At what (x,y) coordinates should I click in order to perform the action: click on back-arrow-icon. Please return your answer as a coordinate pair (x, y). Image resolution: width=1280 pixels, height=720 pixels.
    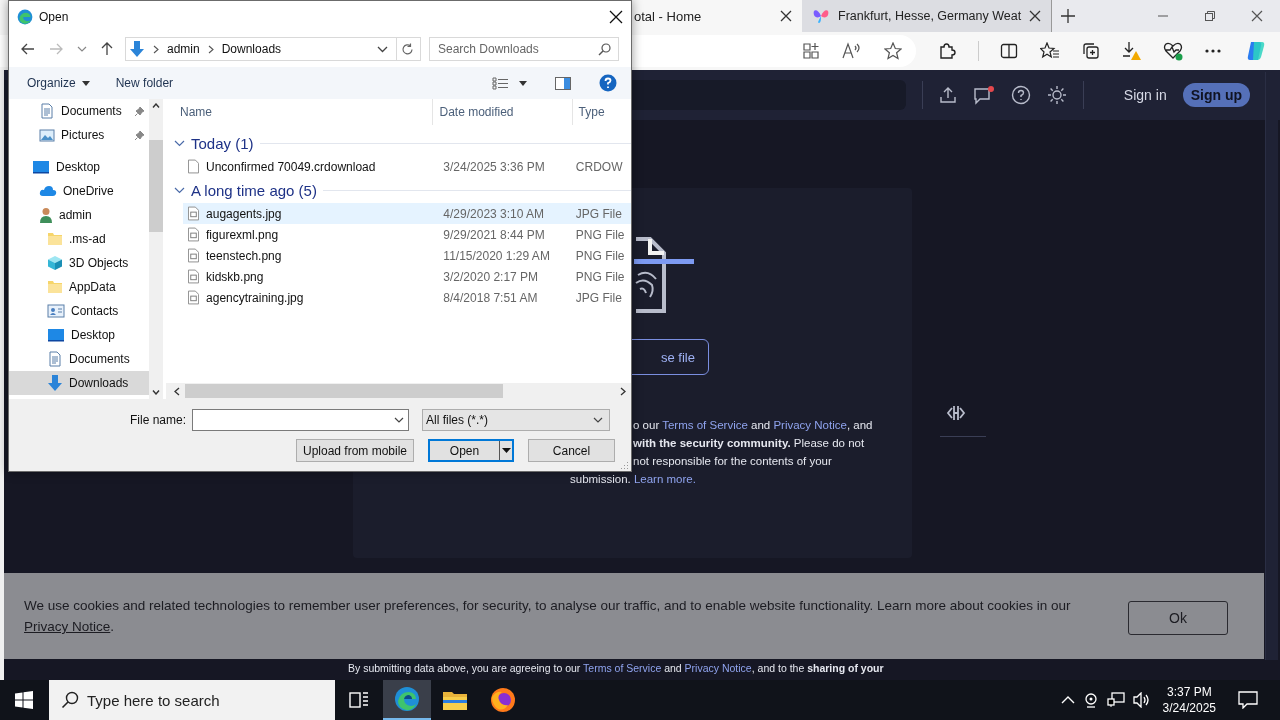
    Looking at the image, I should click on (28, 49).